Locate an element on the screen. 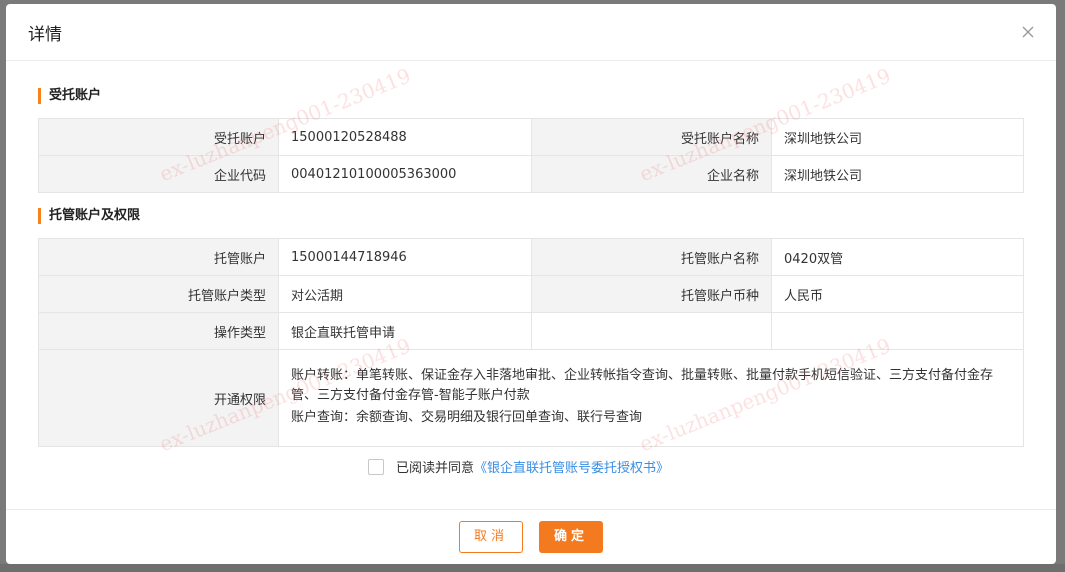  background-overlay is located at coordinates (532, 568).